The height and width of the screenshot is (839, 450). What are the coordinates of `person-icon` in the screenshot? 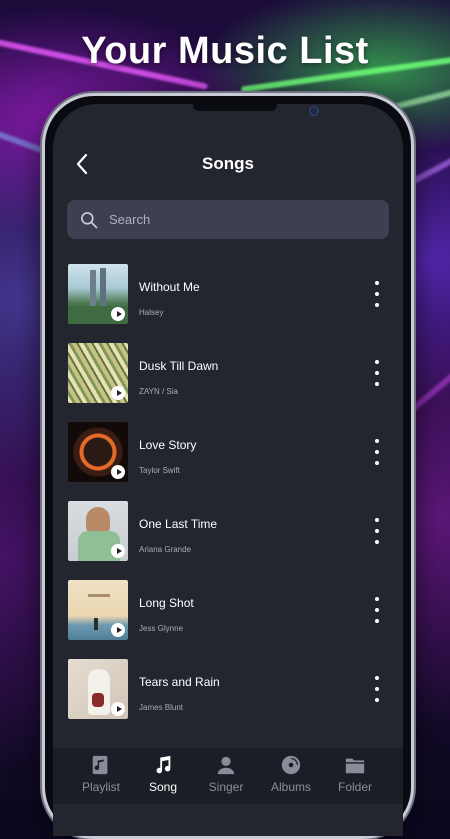 It's located at (226, 765).